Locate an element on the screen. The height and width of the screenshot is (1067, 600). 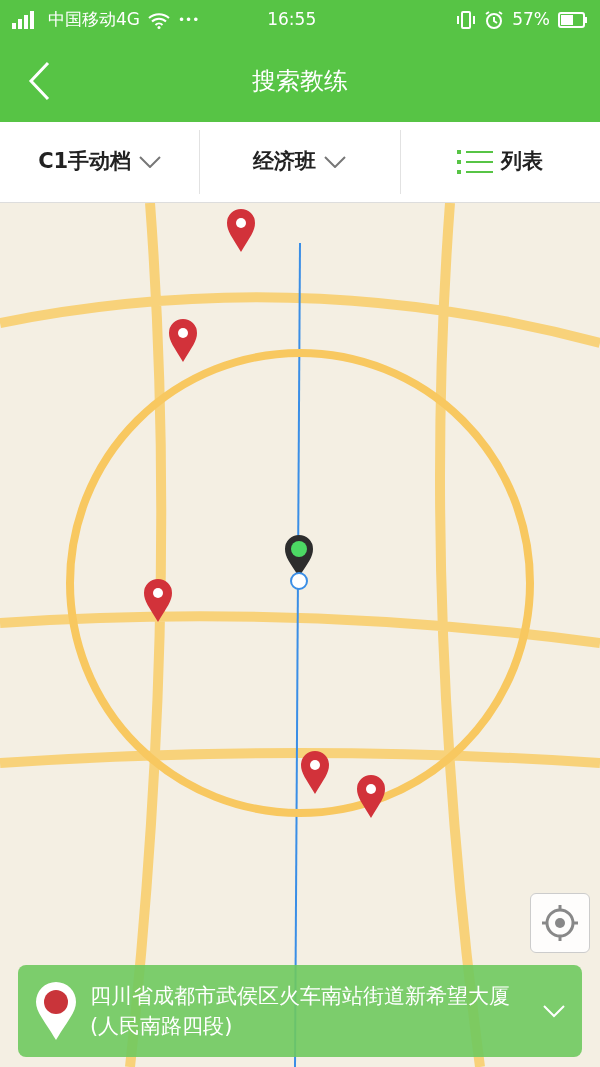
battery-icon is located at coordinates (573, 20).